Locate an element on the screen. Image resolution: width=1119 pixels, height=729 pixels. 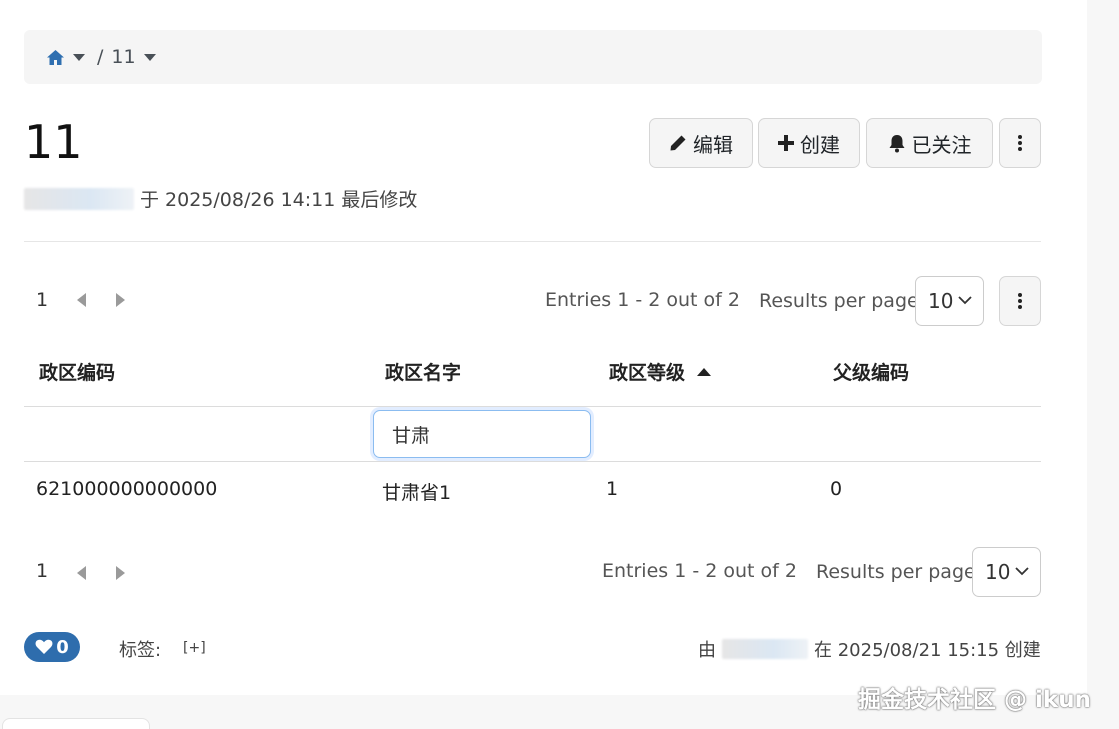
like-button: 0 is located at coordinates (52, 647).